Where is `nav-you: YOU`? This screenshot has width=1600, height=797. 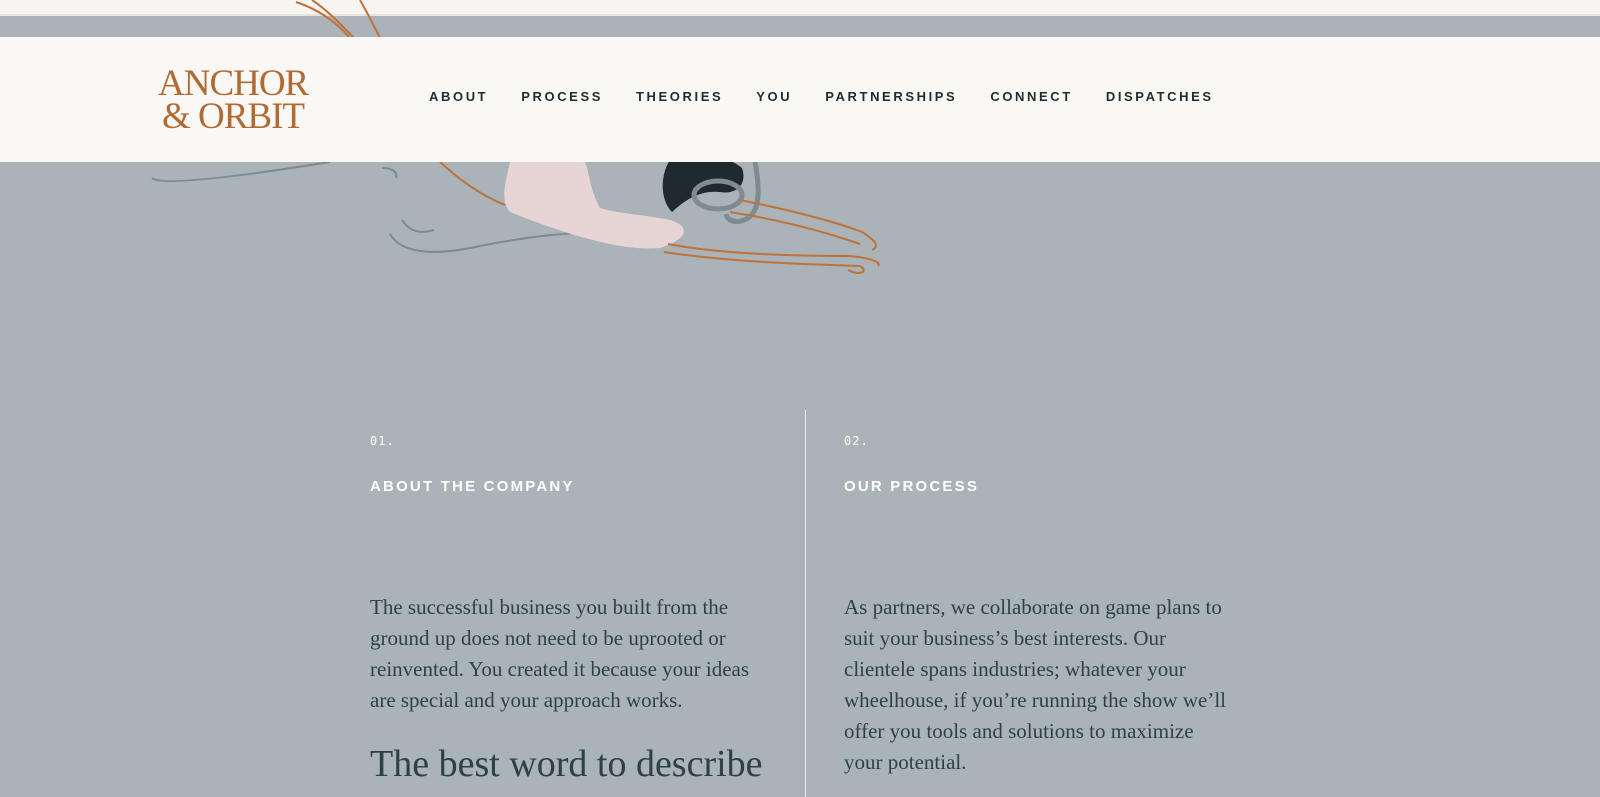 nav-you: YOU is located at coordinates (774, 96).